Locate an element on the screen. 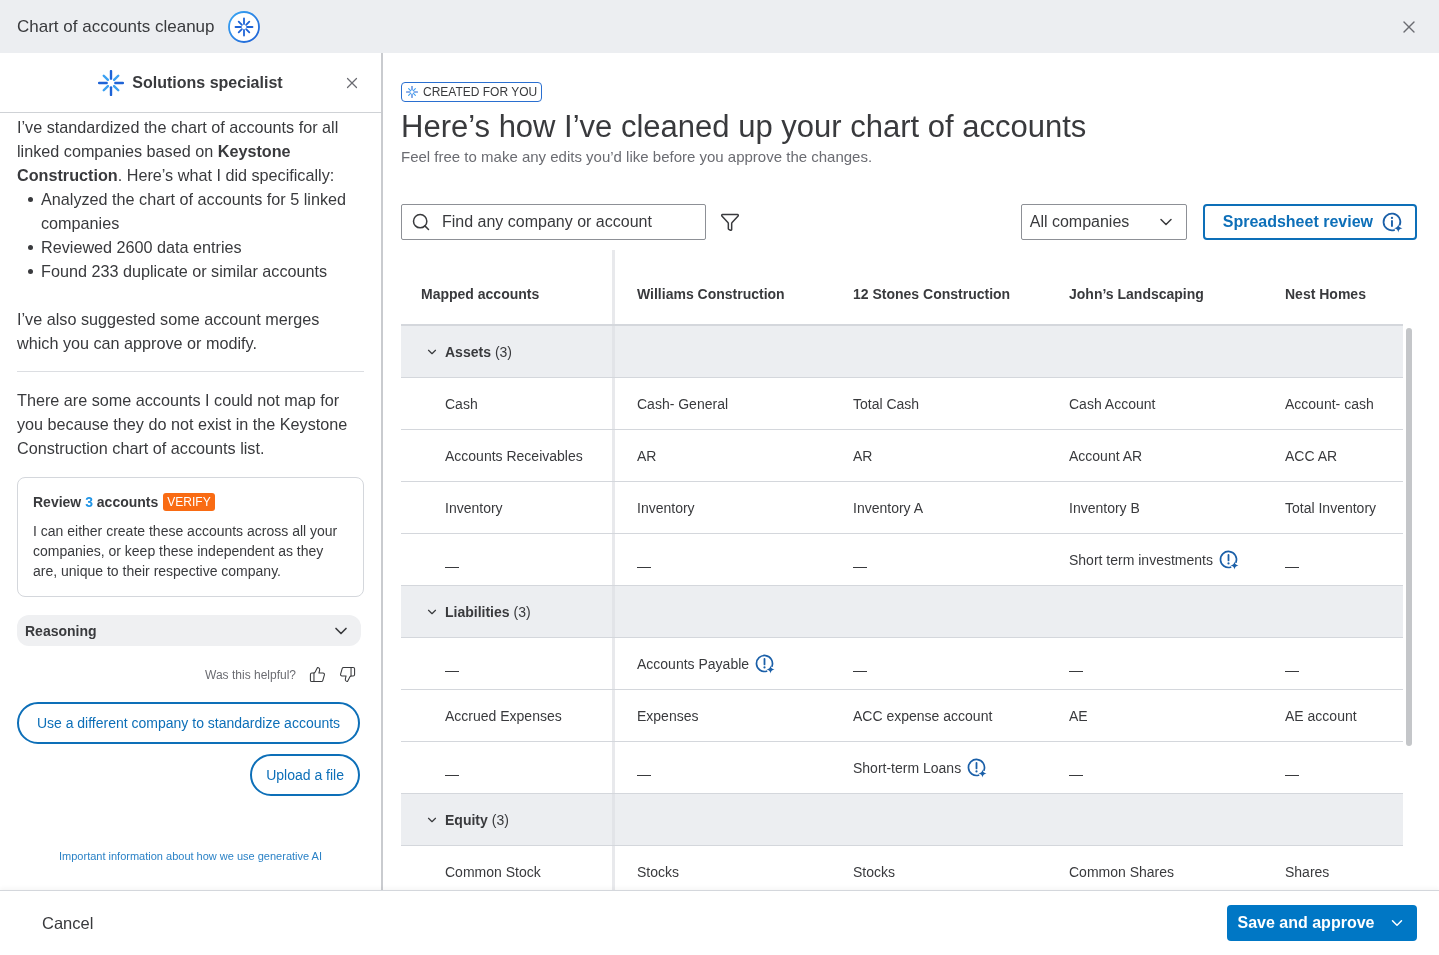 The image size is (1439, 955). tag-label: CREATED FOR YOU is located at coordinates (480, 92).